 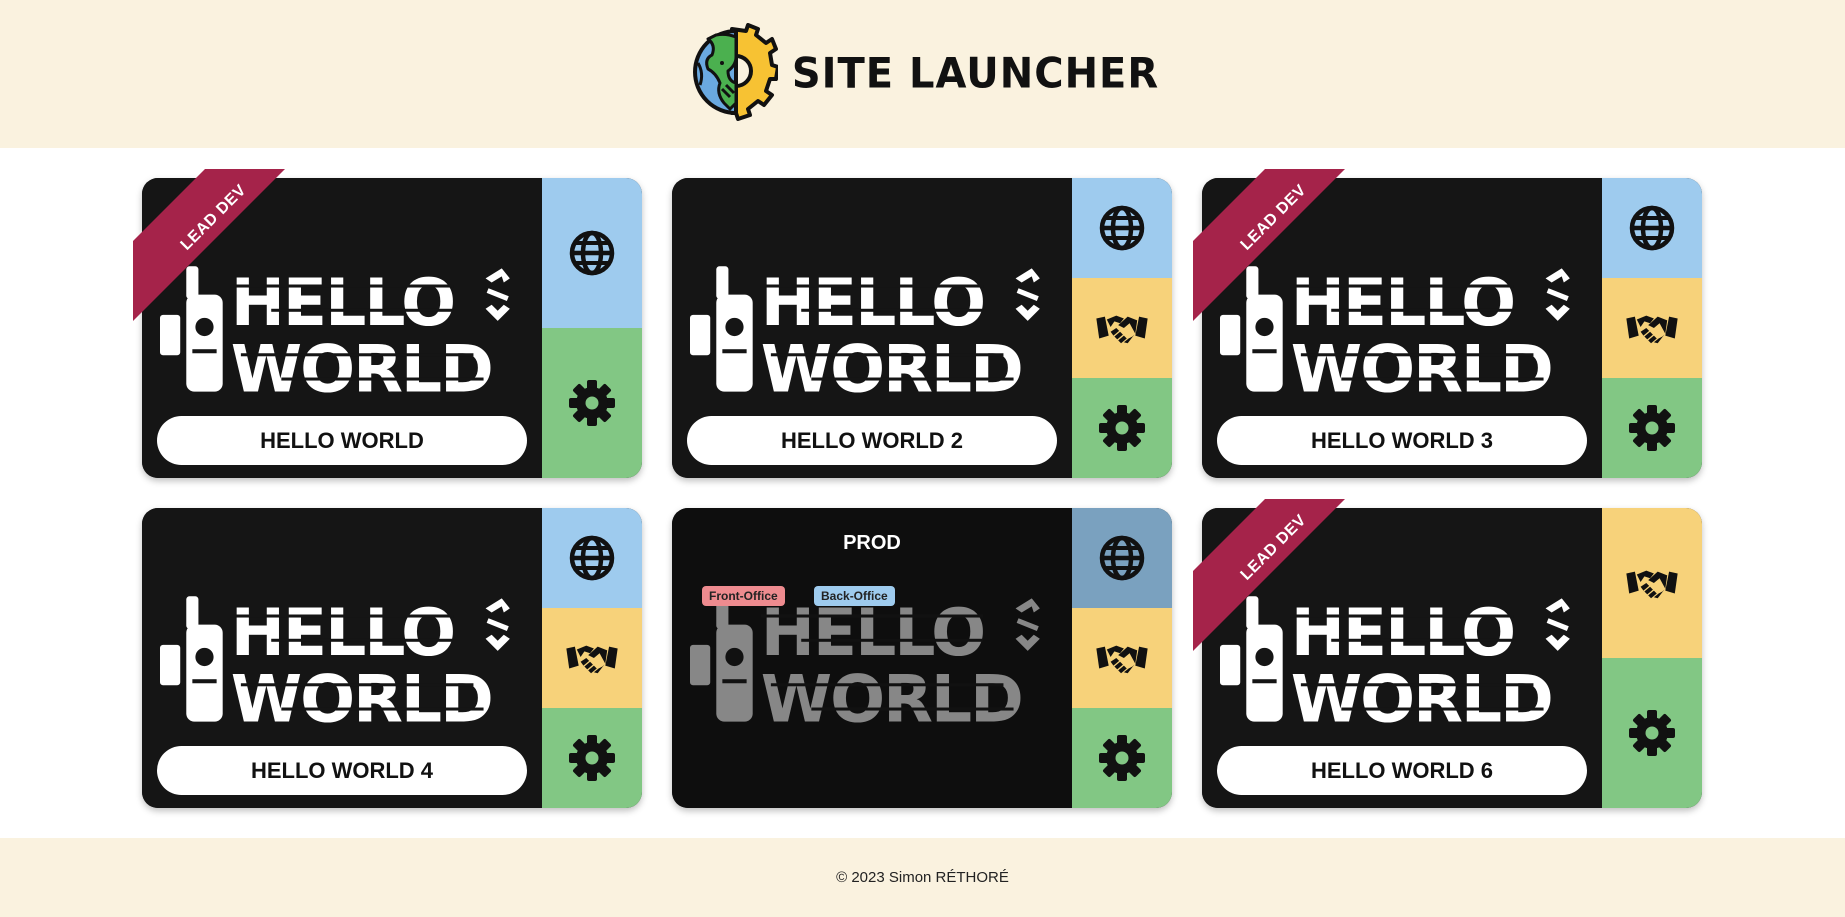 I want to click on tag-back-office: Back-Office, so click(x=854, y=596).